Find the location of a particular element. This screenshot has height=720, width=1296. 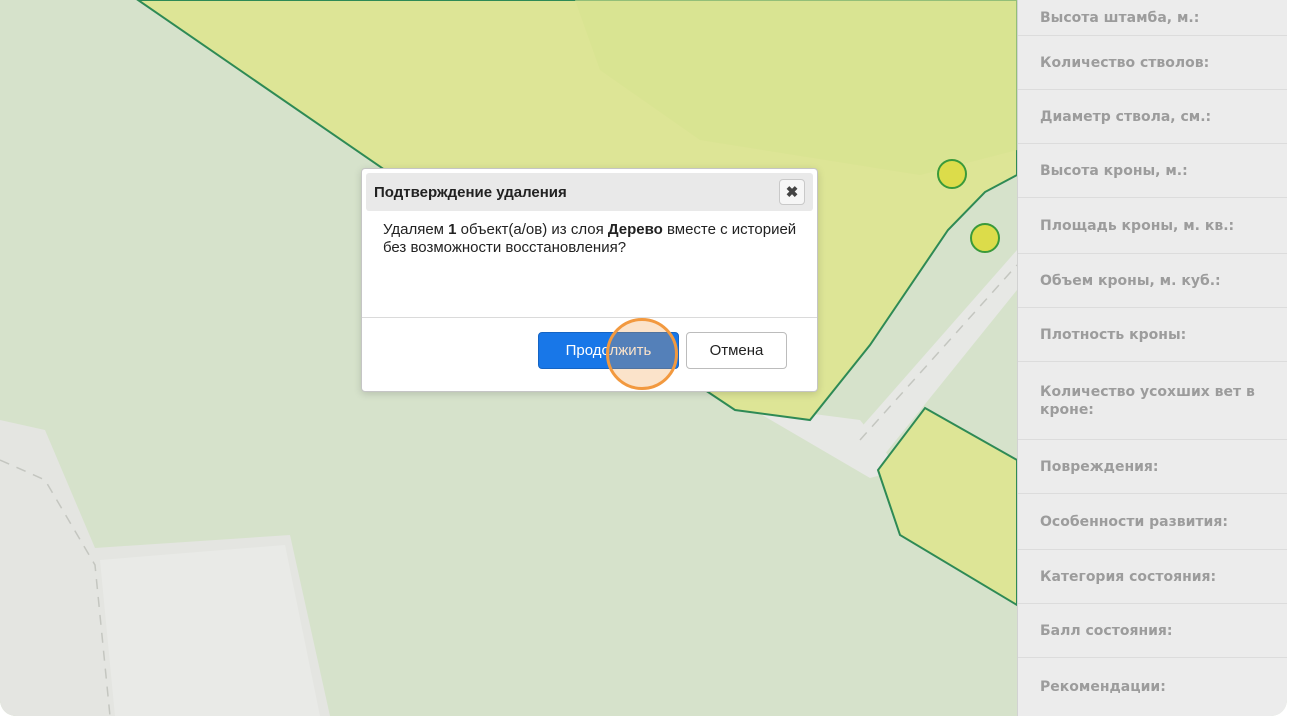

field-crown-height: Высота кроны, м.: is located at coordinates (1152, 171).